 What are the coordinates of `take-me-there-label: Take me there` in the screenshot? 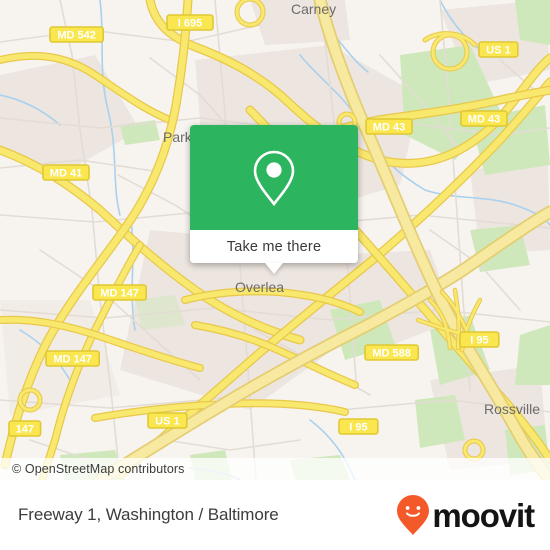 It's located at (274, 246).